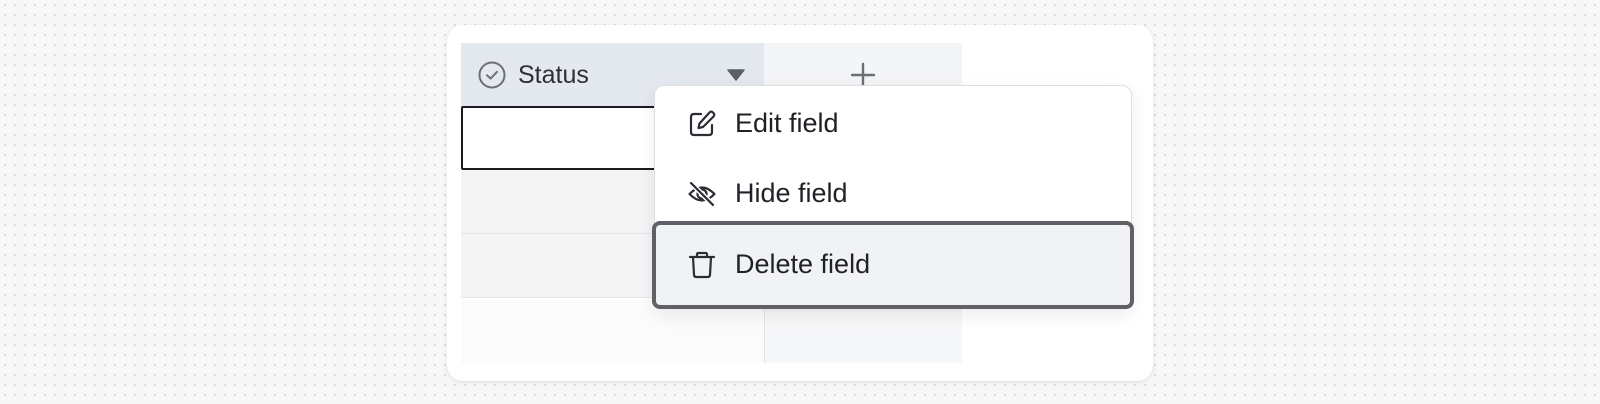 Image resolution: width=1600 pixels, height=404 pixels. What do you see at coordinates (702, 194) in the screenshot?
I see `eye-off-icon` at bounding box center [702, 194].